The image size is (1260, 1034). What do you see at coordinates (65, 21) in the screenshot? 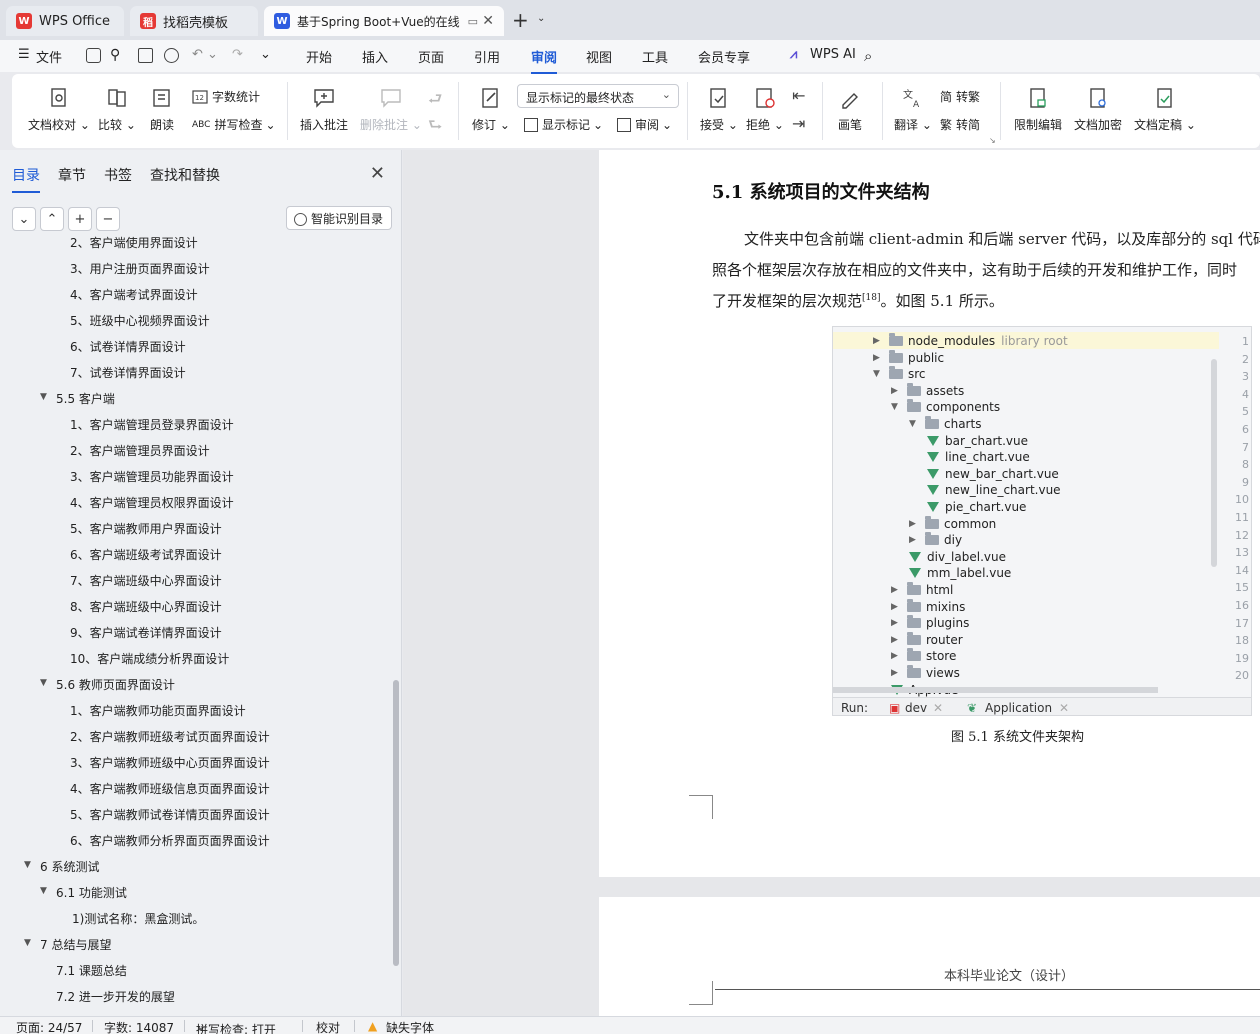
I see `tab-wps-office: W WPS Office` at bounding box center [65, 21].